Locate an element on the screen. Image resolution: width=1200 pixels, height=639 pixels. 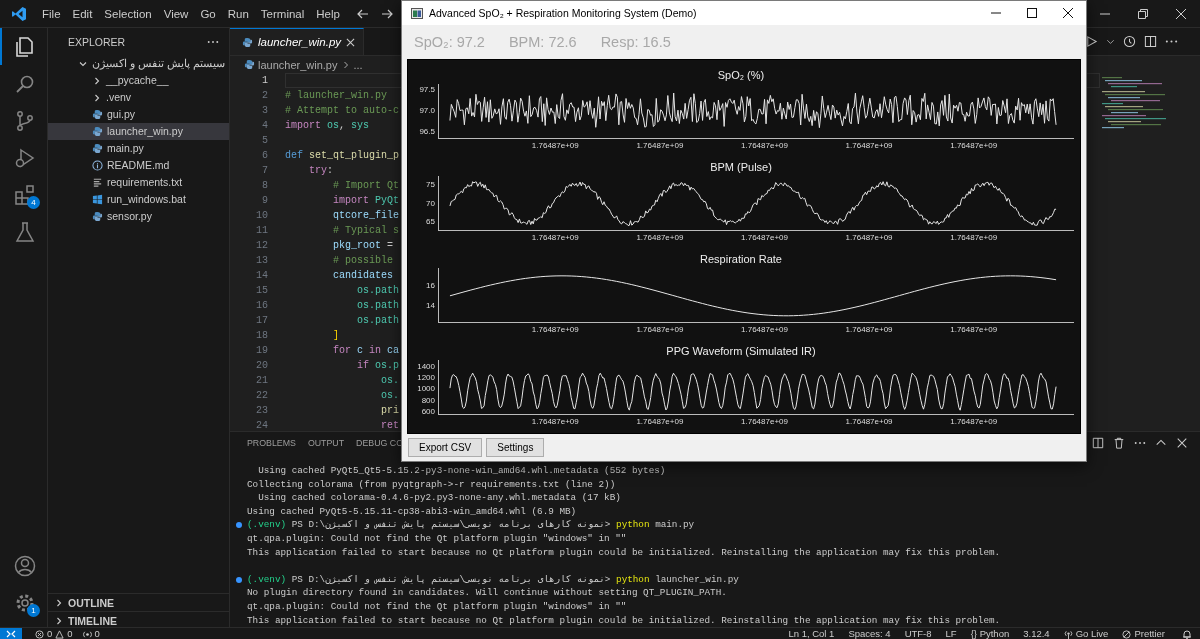
line-number: 21 is located at coordinates (261, 380).